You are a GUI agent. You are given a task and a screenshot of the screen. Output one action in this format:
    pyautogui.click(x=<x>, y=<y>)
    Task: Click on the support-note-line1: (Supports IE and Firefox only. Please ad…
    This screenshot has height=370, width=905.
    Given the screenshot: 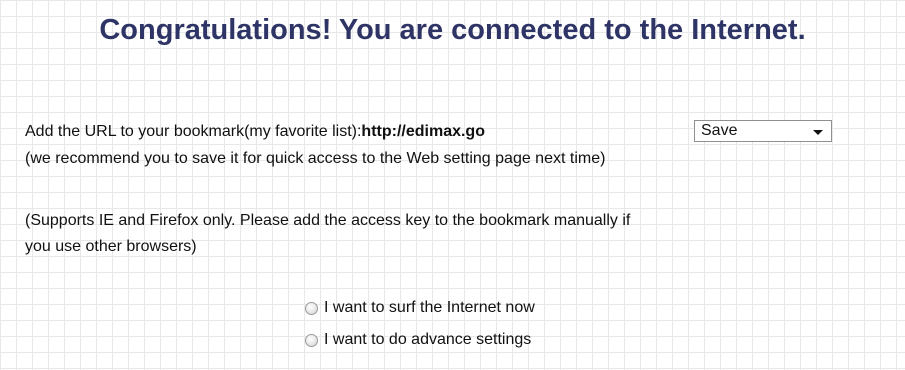 What is the action you would take?
    pyautogui.click(x=328, y=220)
    